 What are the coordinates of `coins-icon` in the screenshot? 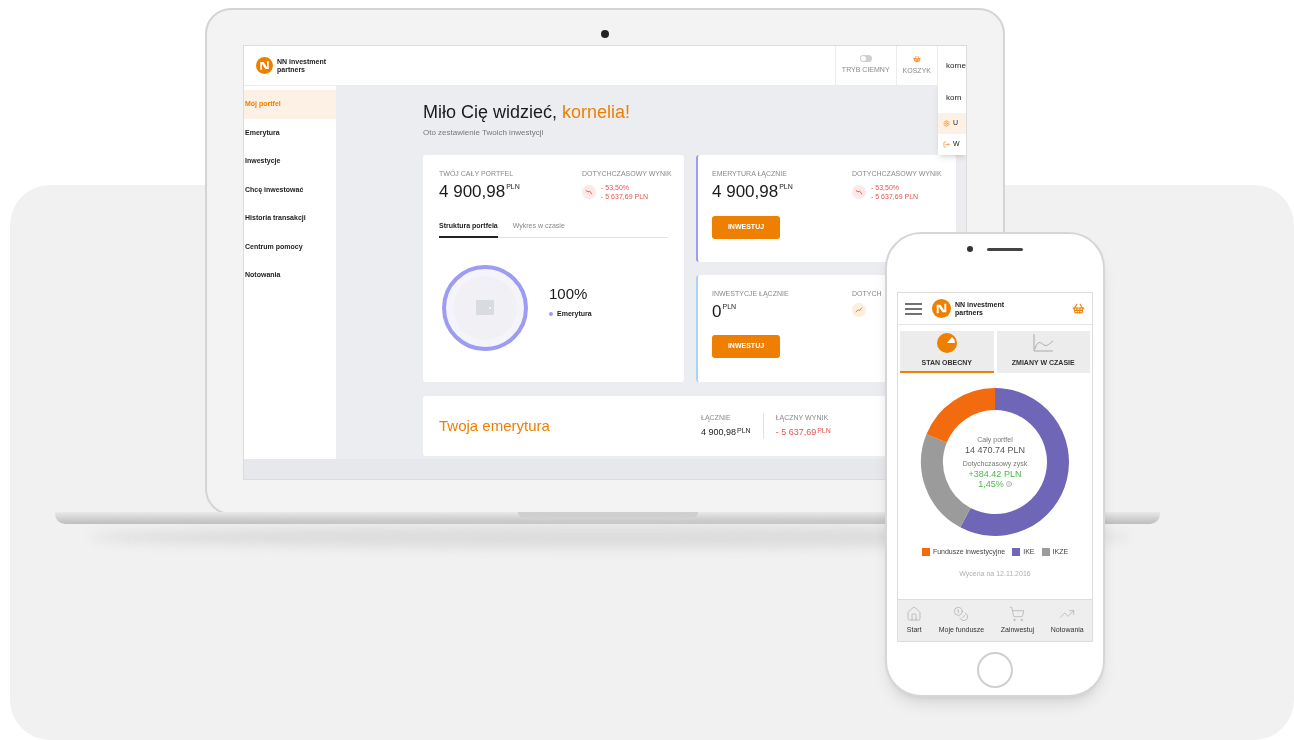 It's located at (961, 613).